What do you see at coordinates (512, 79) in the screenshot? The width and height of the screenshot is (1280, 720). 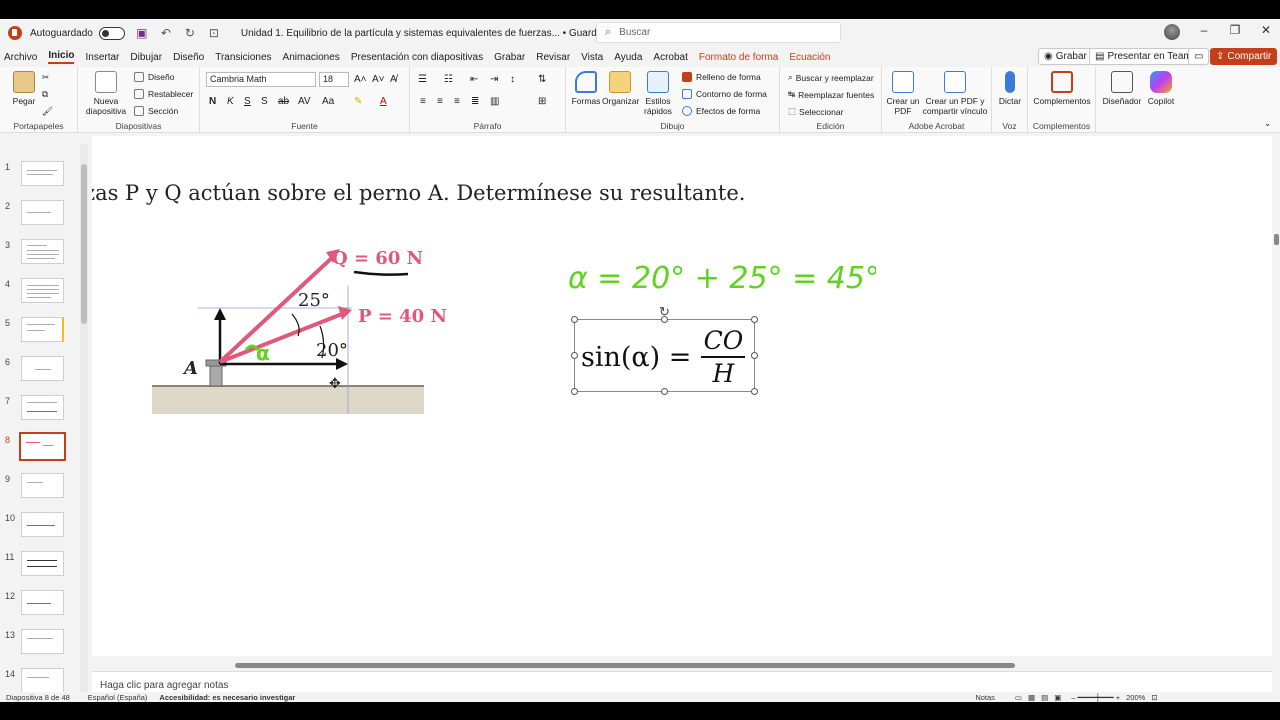 I see `line-spacing-icon: ↕` at bounding box center [512, 79].